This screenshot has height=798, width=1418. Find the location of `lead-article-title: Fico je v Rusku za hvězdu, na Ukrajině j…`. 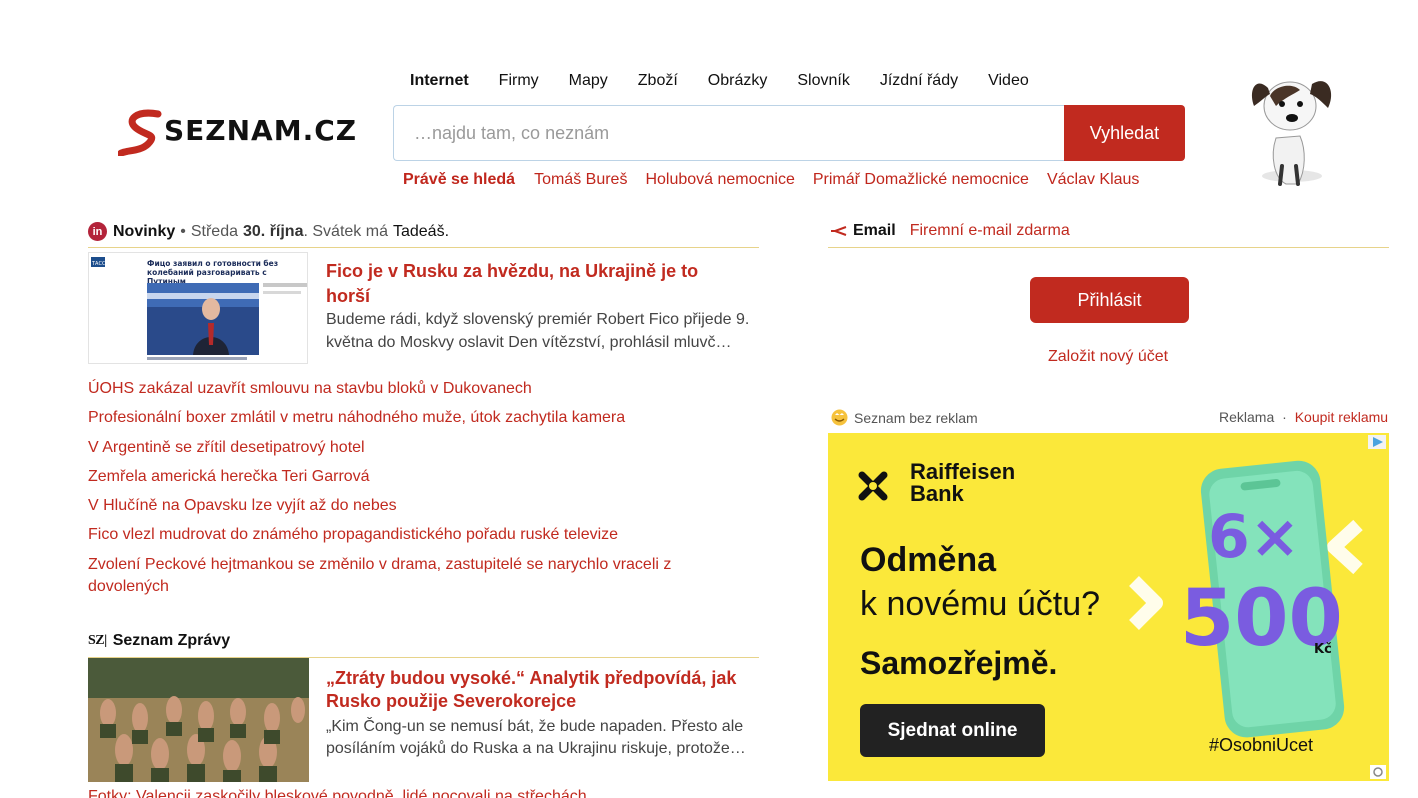

lead-article-title: Fico je v Rusku za hvězdu, na Ukrajině j… is located at coordinates (536, 284).